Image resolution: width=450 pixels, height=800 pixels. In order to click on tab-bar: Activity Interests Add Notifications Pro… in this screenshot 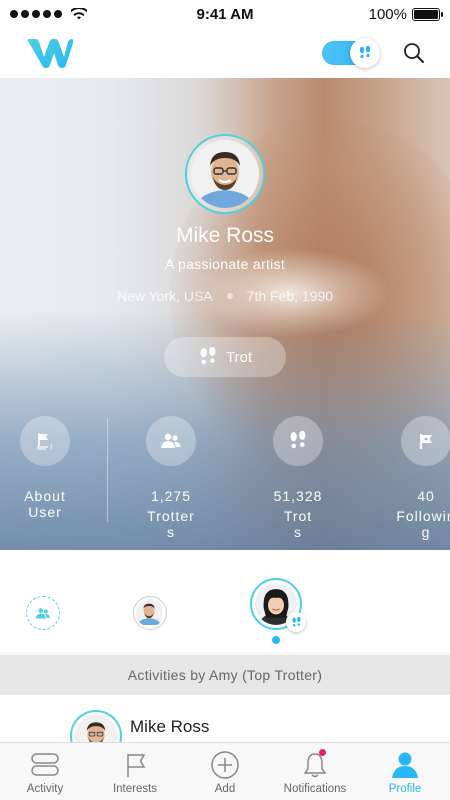, I will do `click(225, 771)`.